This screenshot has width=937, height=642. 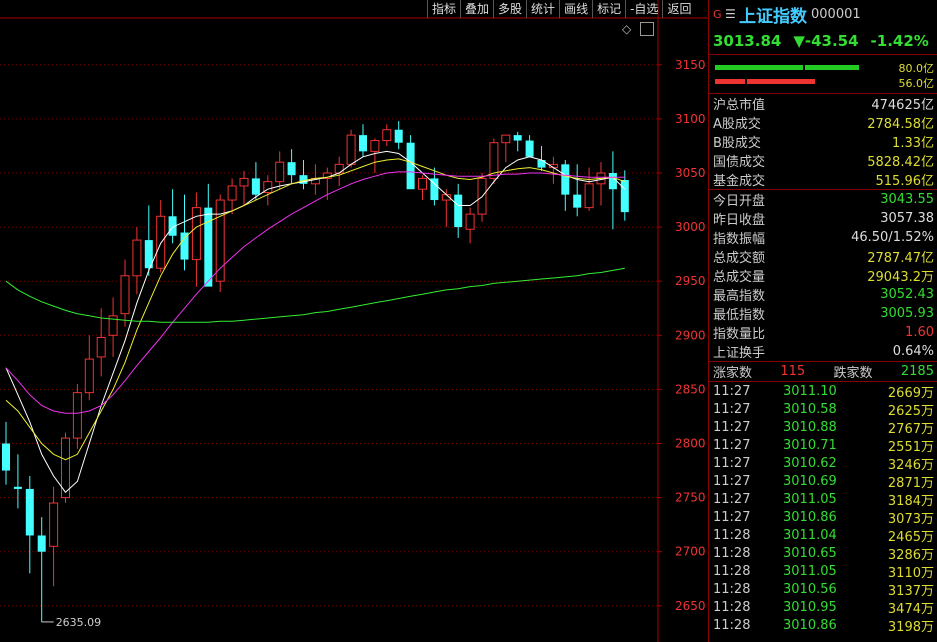 I want to click on g-icon: G, so click(x=719, y=14).